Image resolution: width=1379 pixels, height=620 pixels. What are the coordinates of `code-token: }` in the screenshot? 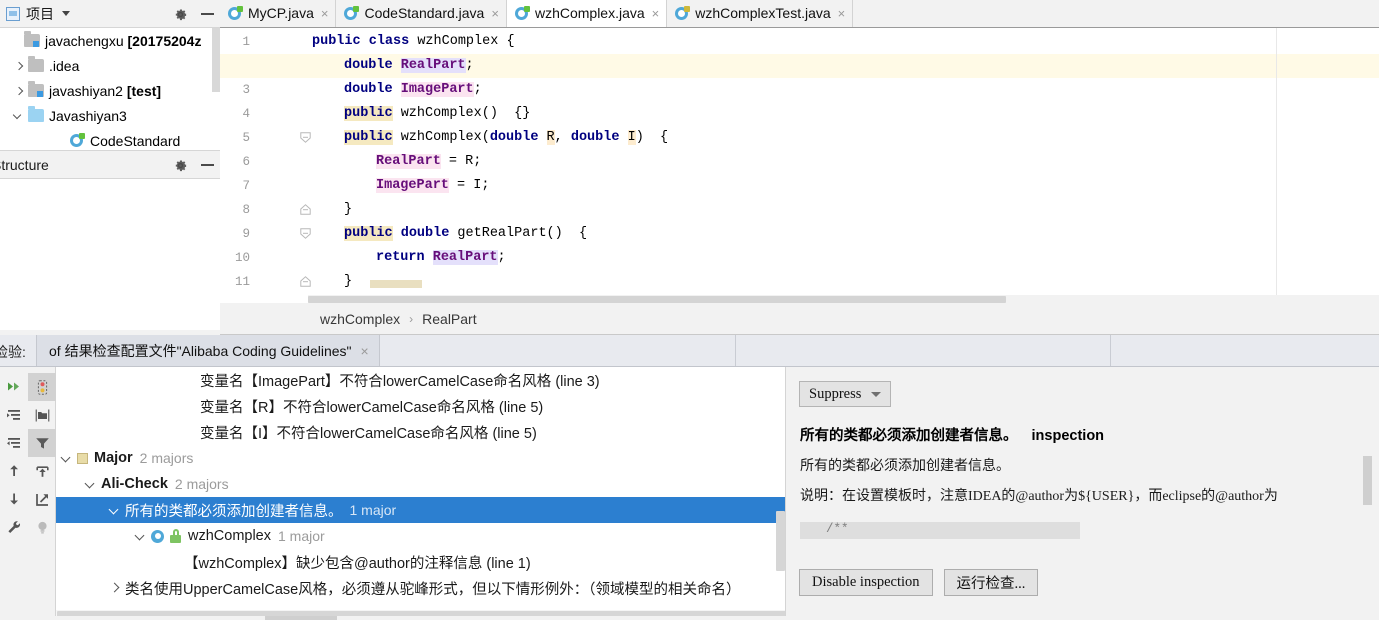 It's located at (348, 281).